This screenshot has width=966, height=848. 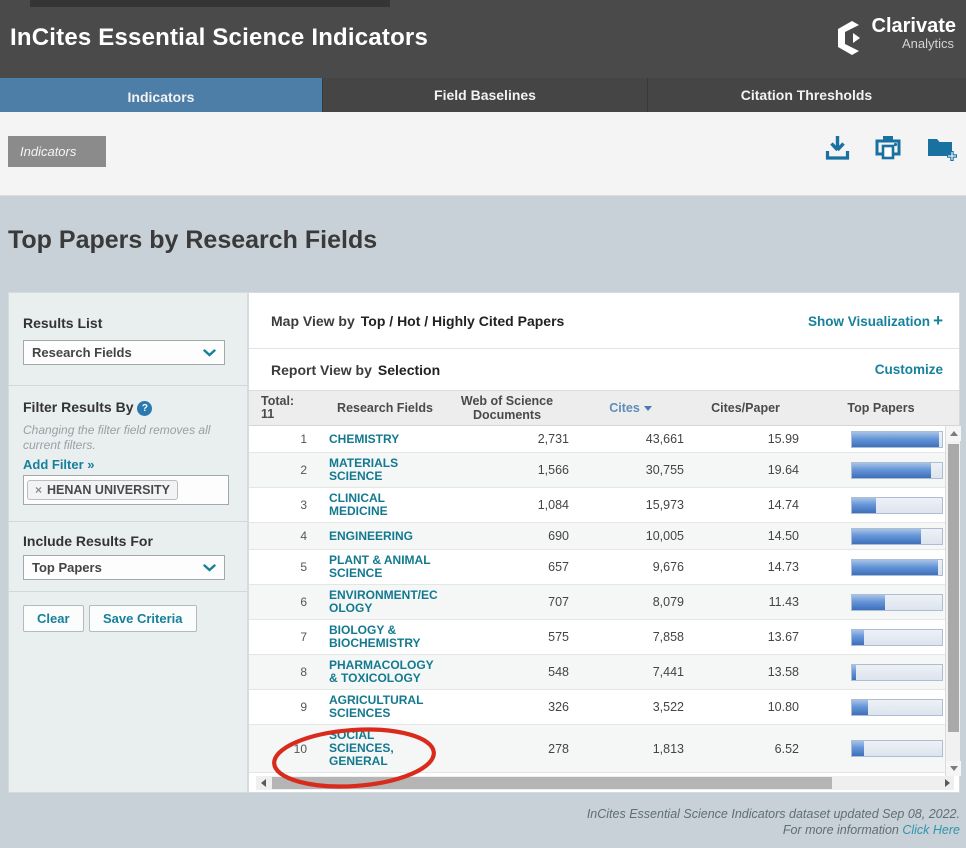 What do you see at coordinates (664, 505) in the screenshot?
I see `cites-value: 15,973` at bounding box center [664, 505].